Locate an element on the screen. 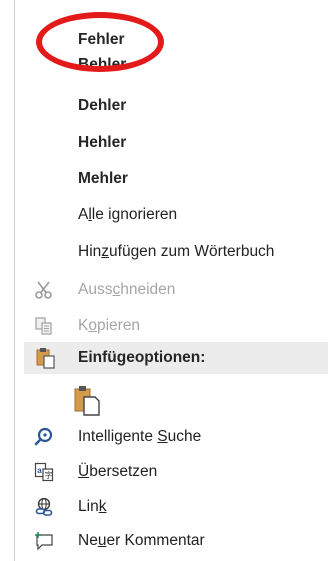  scissors-icon is located at coordinates (44, 290).